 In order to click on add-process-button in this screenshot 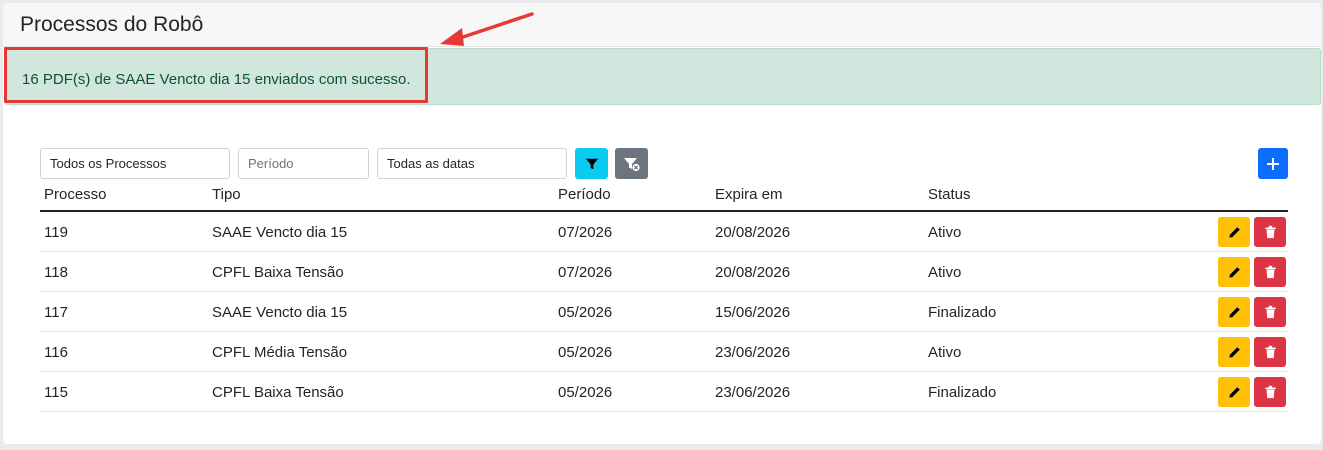, I will do `click(1273, 163)`.